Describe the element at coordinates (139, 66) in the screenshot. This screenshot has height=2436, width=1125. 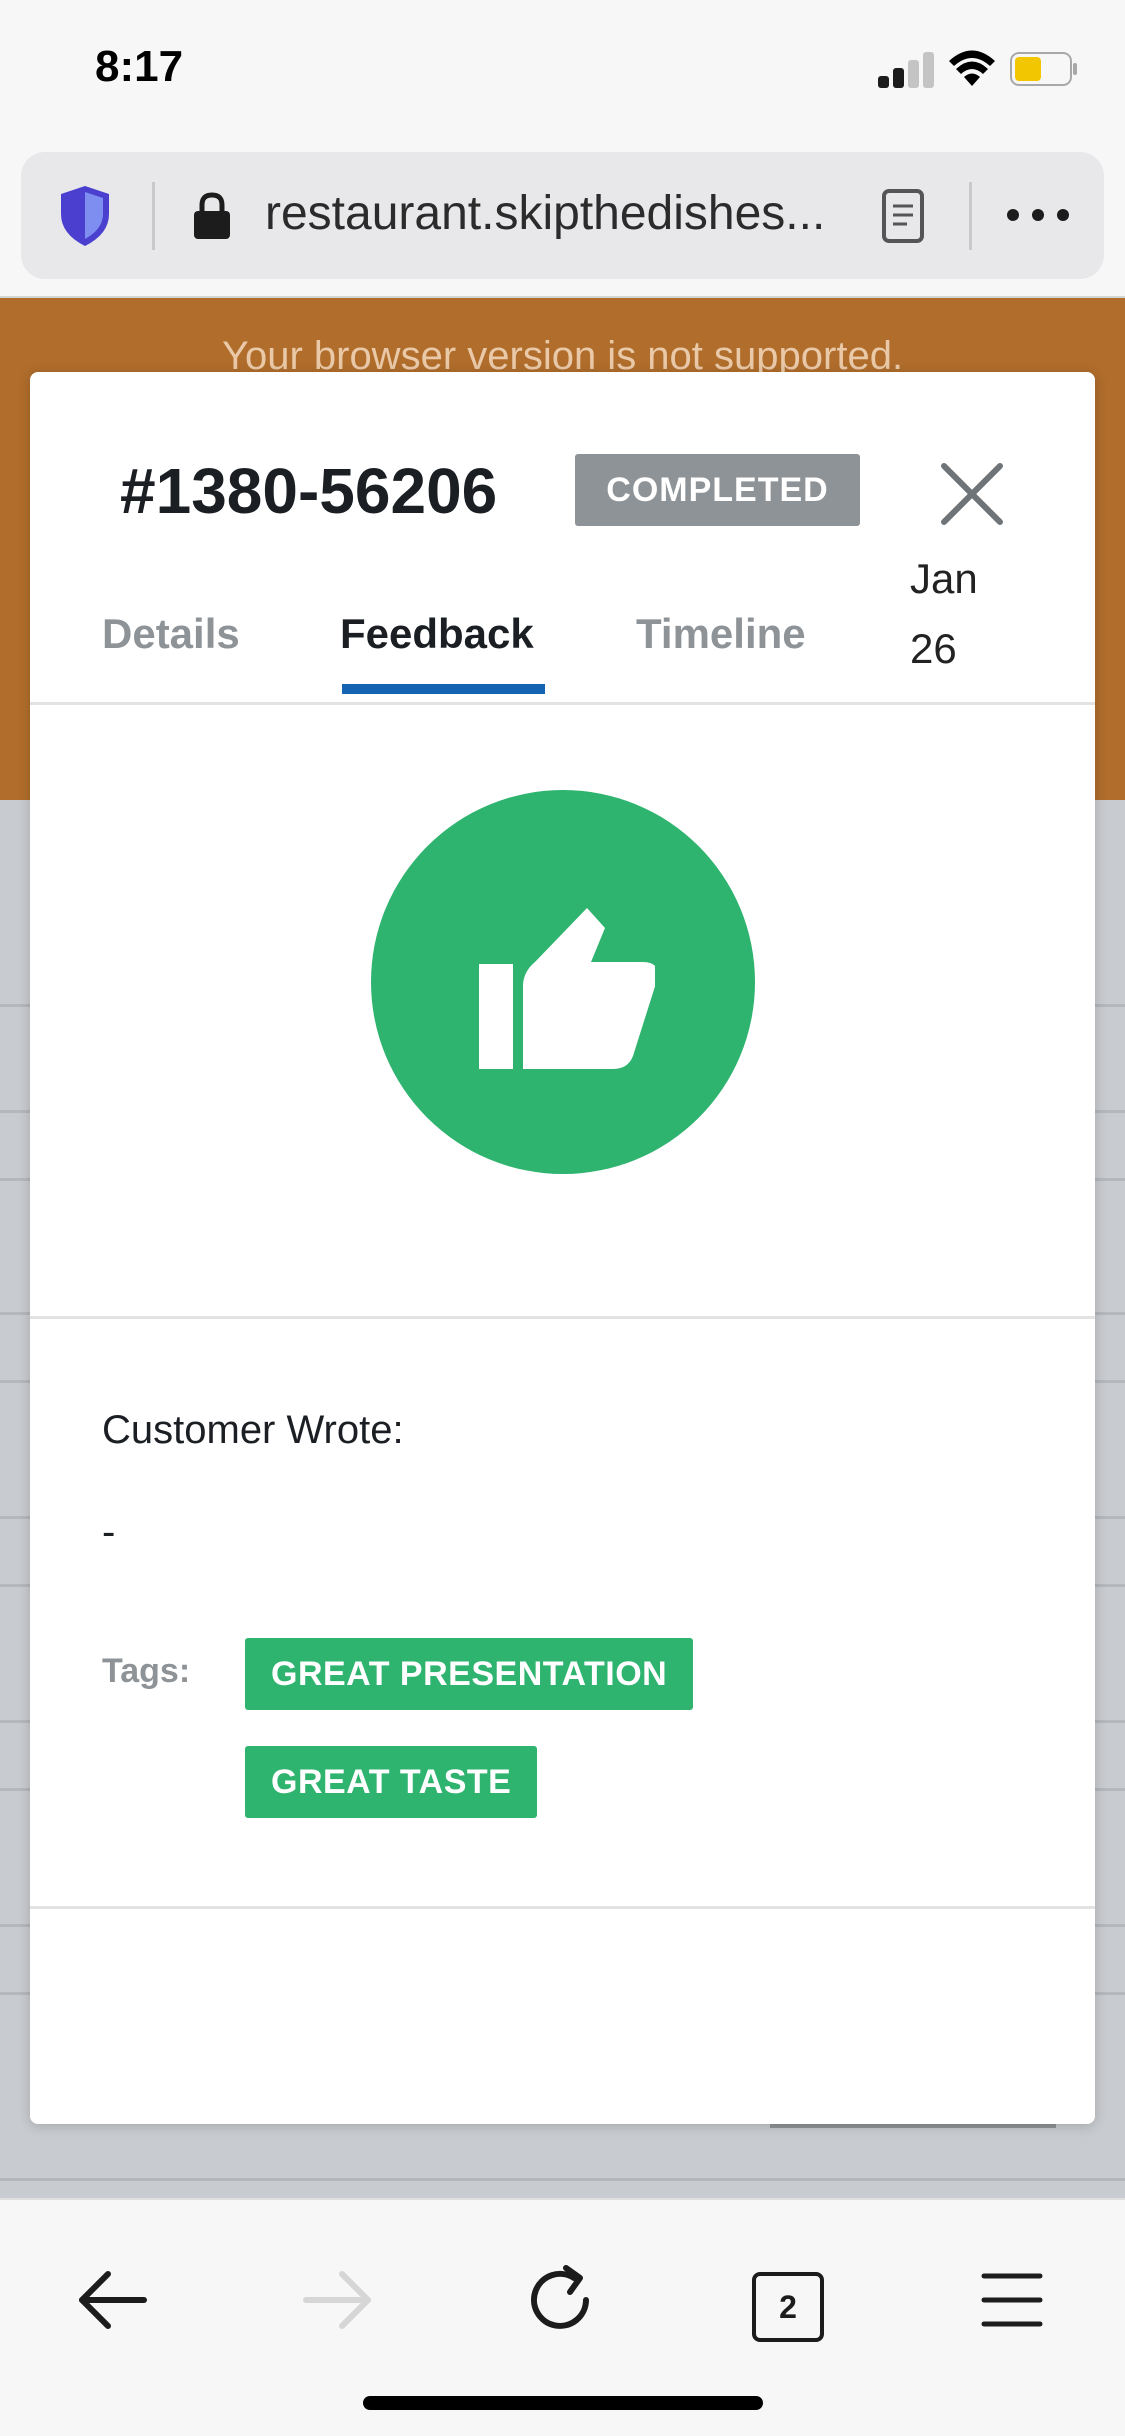
I see `status-time: 8:17` at that location.